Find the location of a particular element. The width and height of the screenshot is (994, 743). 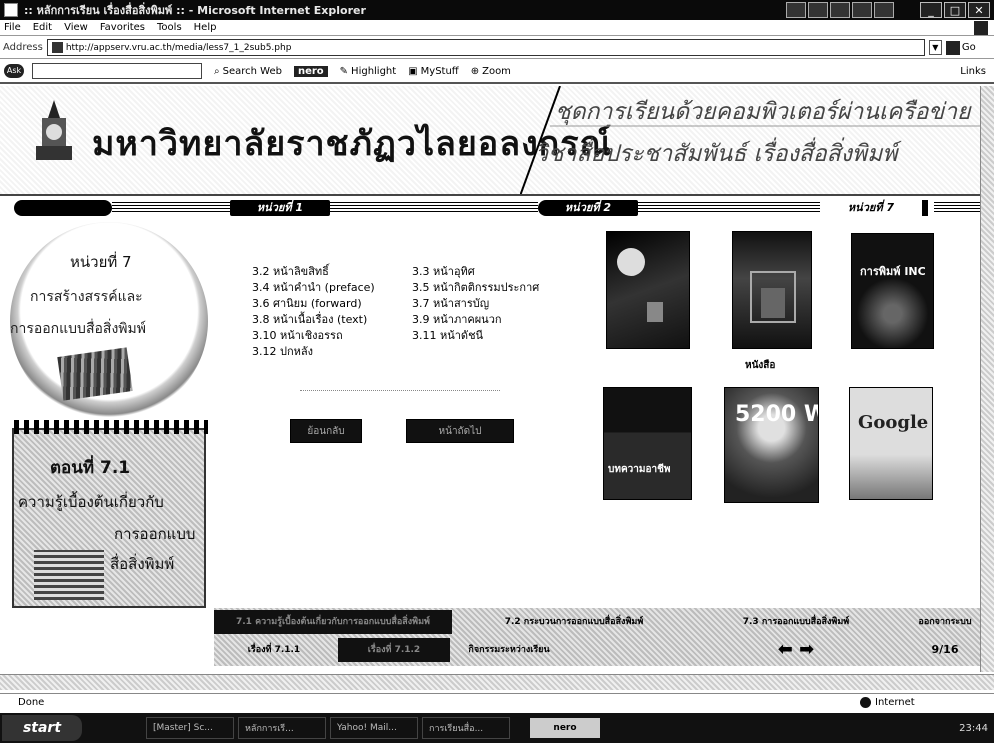

close-button: ✕ is located at coordinates (979, 10).